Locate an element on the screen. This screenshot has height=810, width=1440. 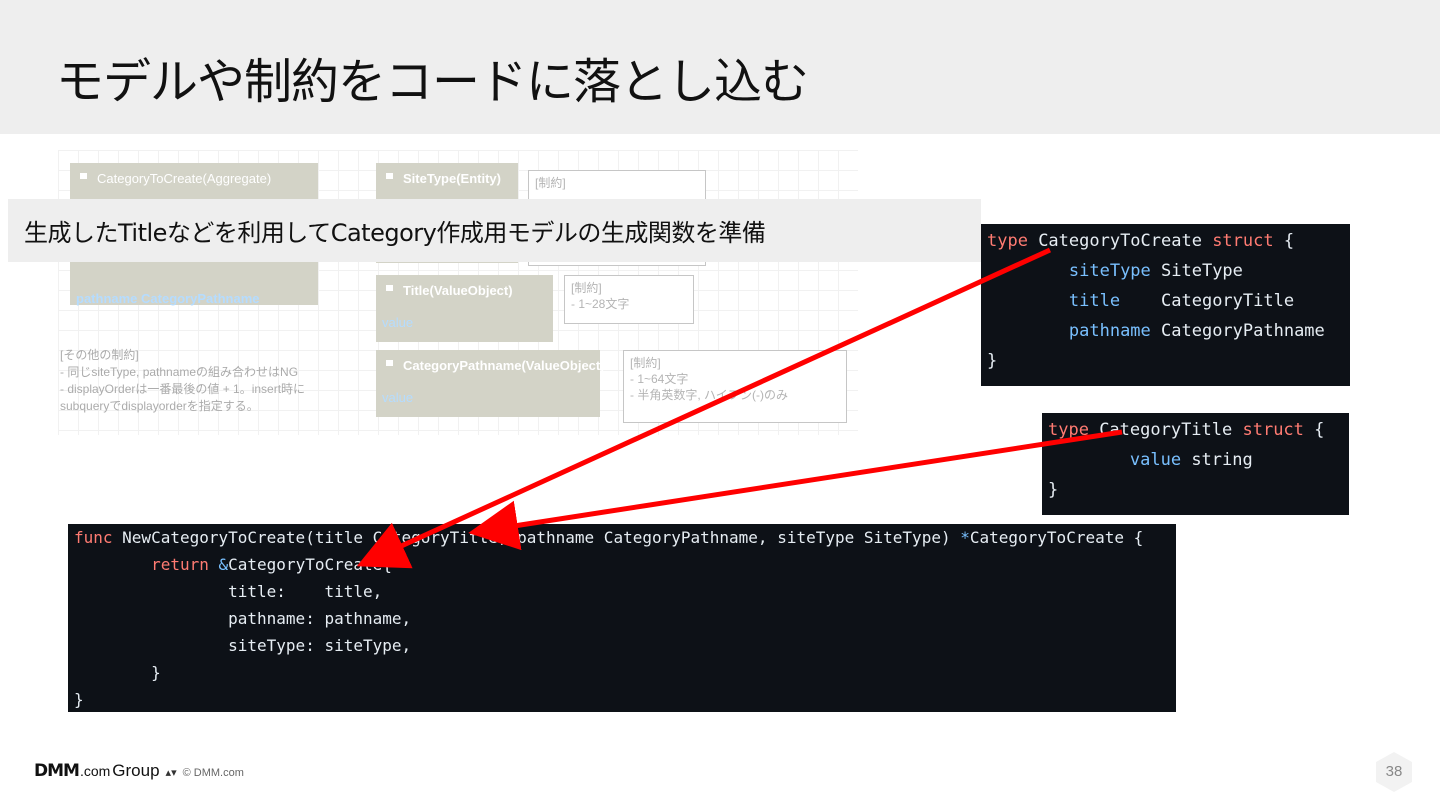
code-text: title: title, is located at coordinates (305, 591).